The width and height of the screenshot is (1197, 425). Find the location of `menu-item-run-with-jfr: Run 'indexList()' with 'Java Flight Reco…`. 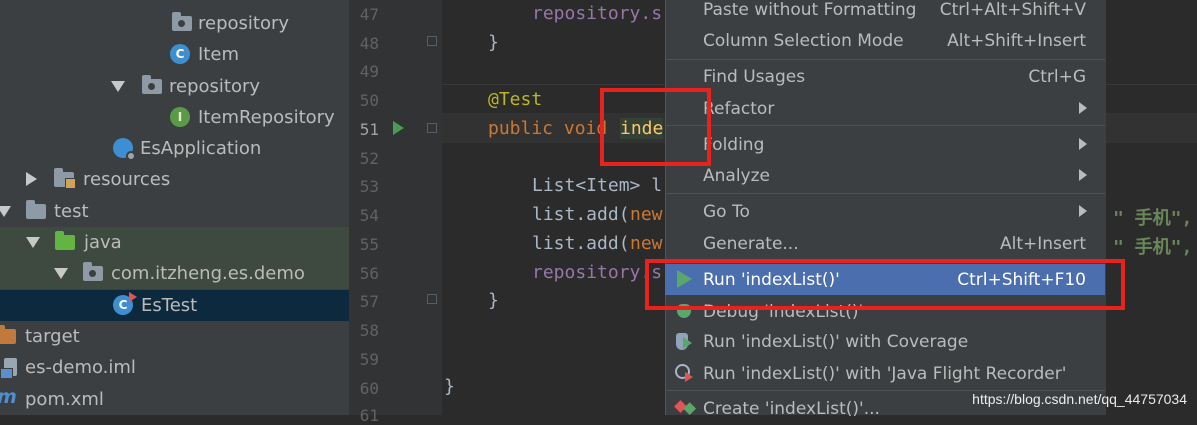

menu-item-run-with-jfr: Run 'indexList()' with 'Java Flight Reco… is located at coordinates (885, 373).